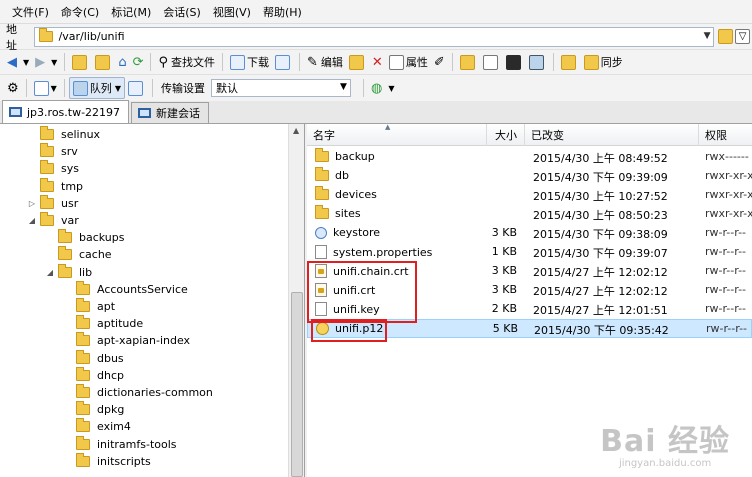 This screenshot has width=752, height=477. Describe the element at coordinates (45, 88) in the screenshot. I see `view-mode-button: ▼` at that location.